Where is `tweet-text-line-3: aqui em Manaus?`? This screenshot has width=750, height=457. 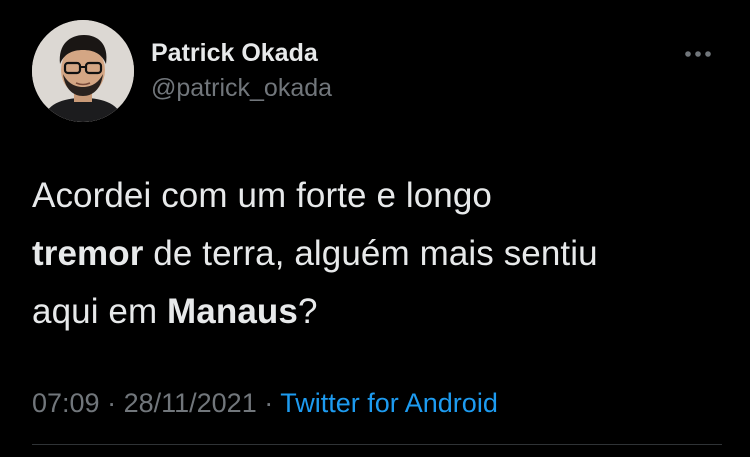
tweet-text-line-3: aqui em Manaus? is located at coordinates (377, 312).